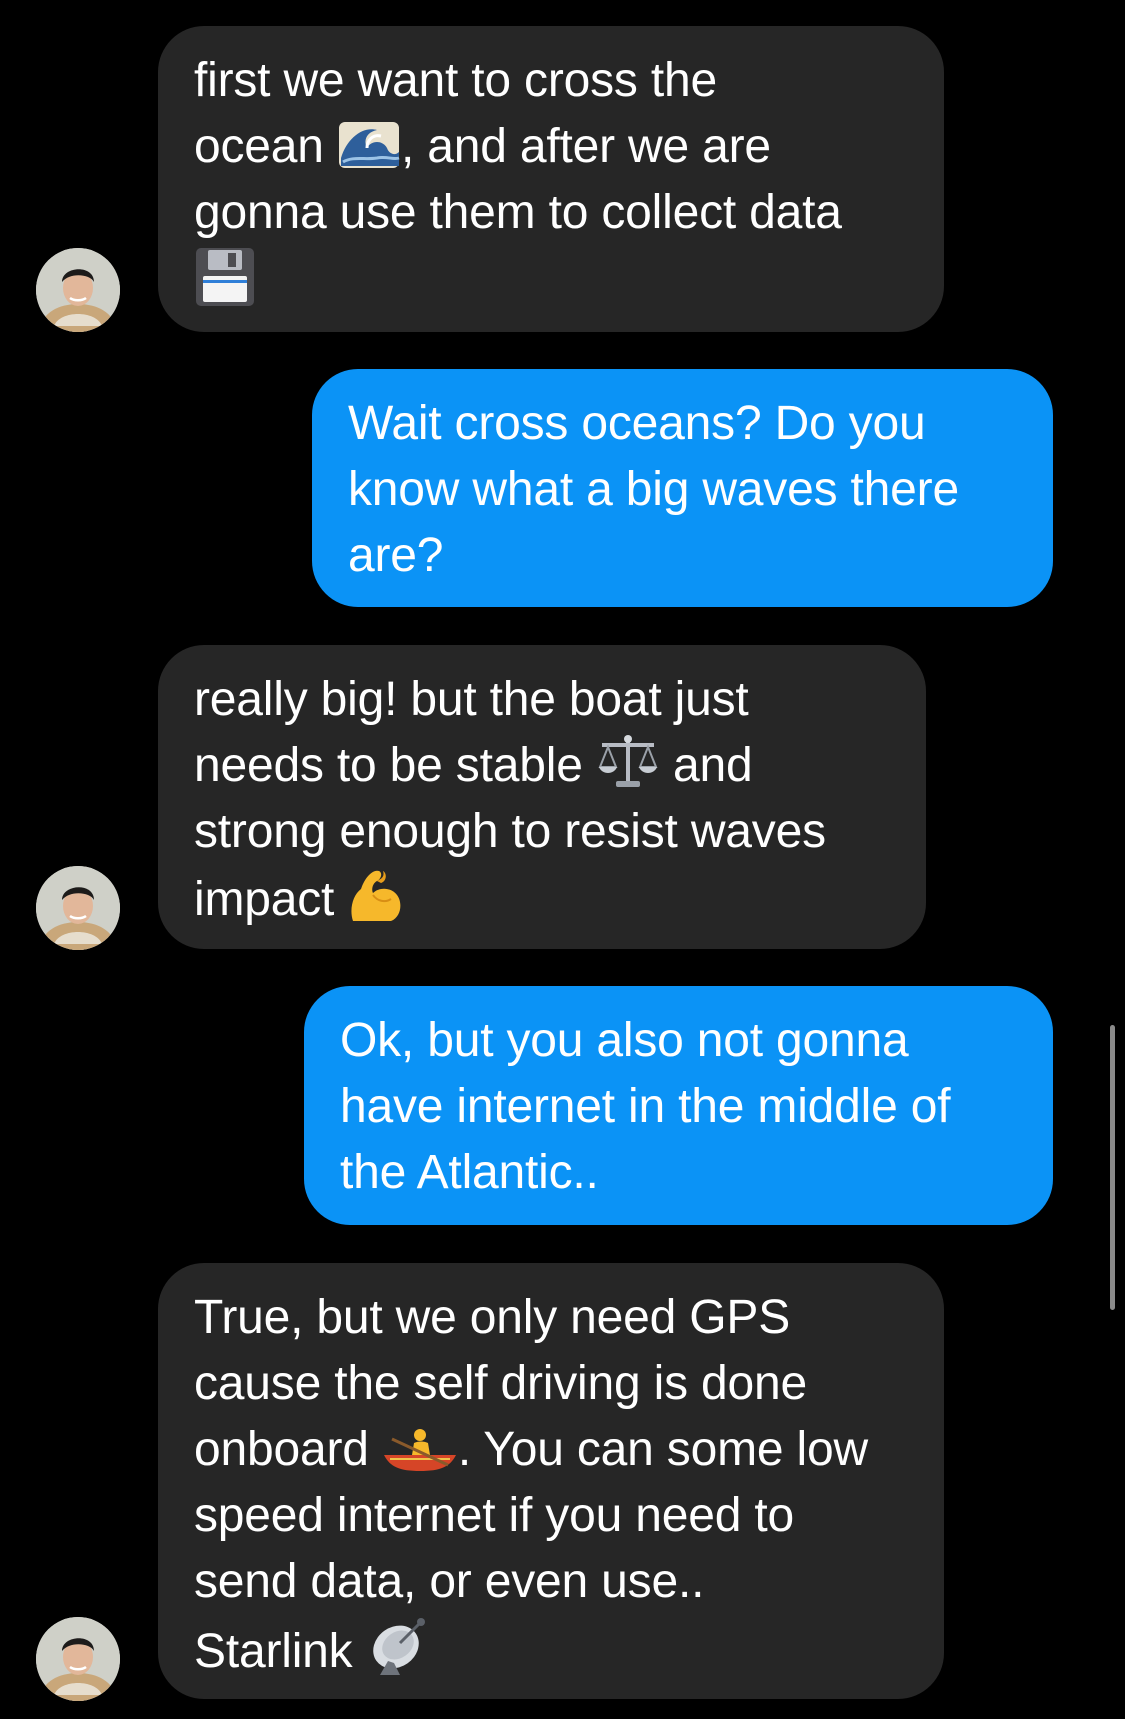 Image resolution: width=1125 pixels, height=1719 pixels. Describe the element at coordinates (369, 145) in the screenshot. I see `wave-emoji-icon` at that location.